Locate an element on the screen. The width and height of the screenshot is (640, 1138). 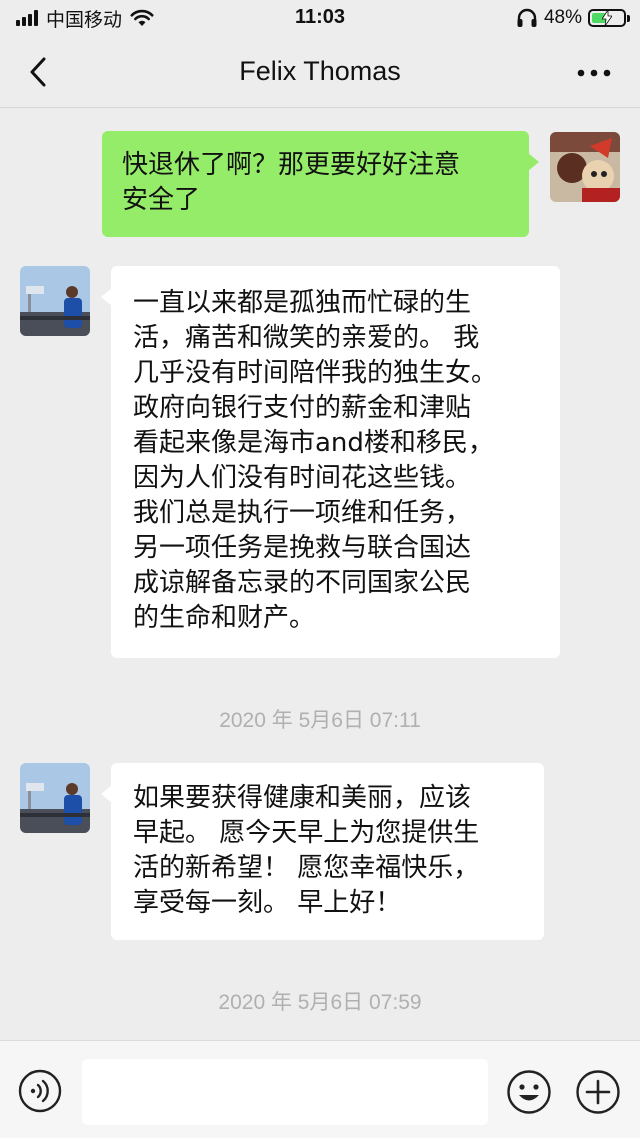
more-functions-button is located at coordinates (598, 1092).